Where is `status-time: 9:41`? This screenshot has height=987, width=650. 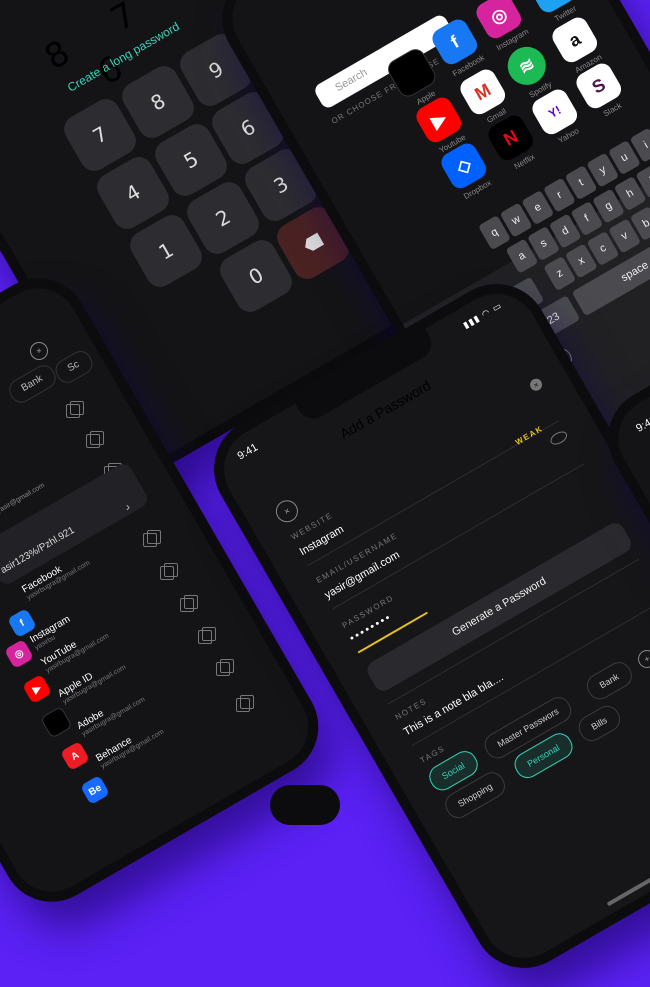 status-time: 9:41 is located at coordinates (642, 424).